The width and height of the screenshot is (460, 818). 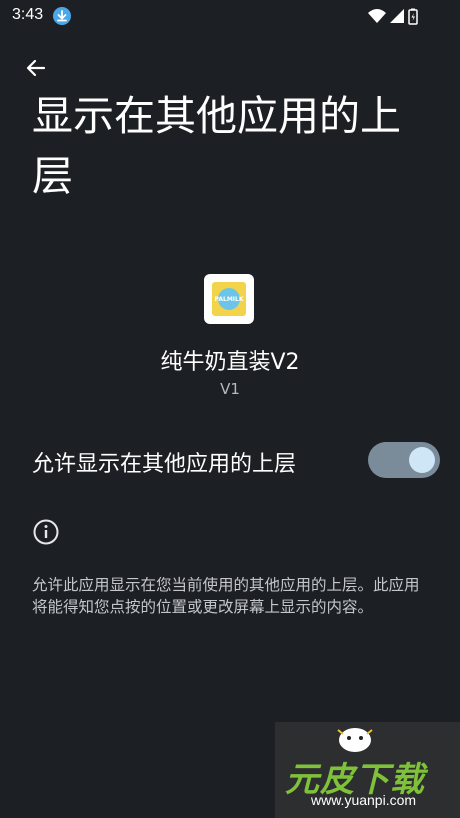 I want to click on app-name: 纯牛奶直装V2, so click(x=230, y=362).